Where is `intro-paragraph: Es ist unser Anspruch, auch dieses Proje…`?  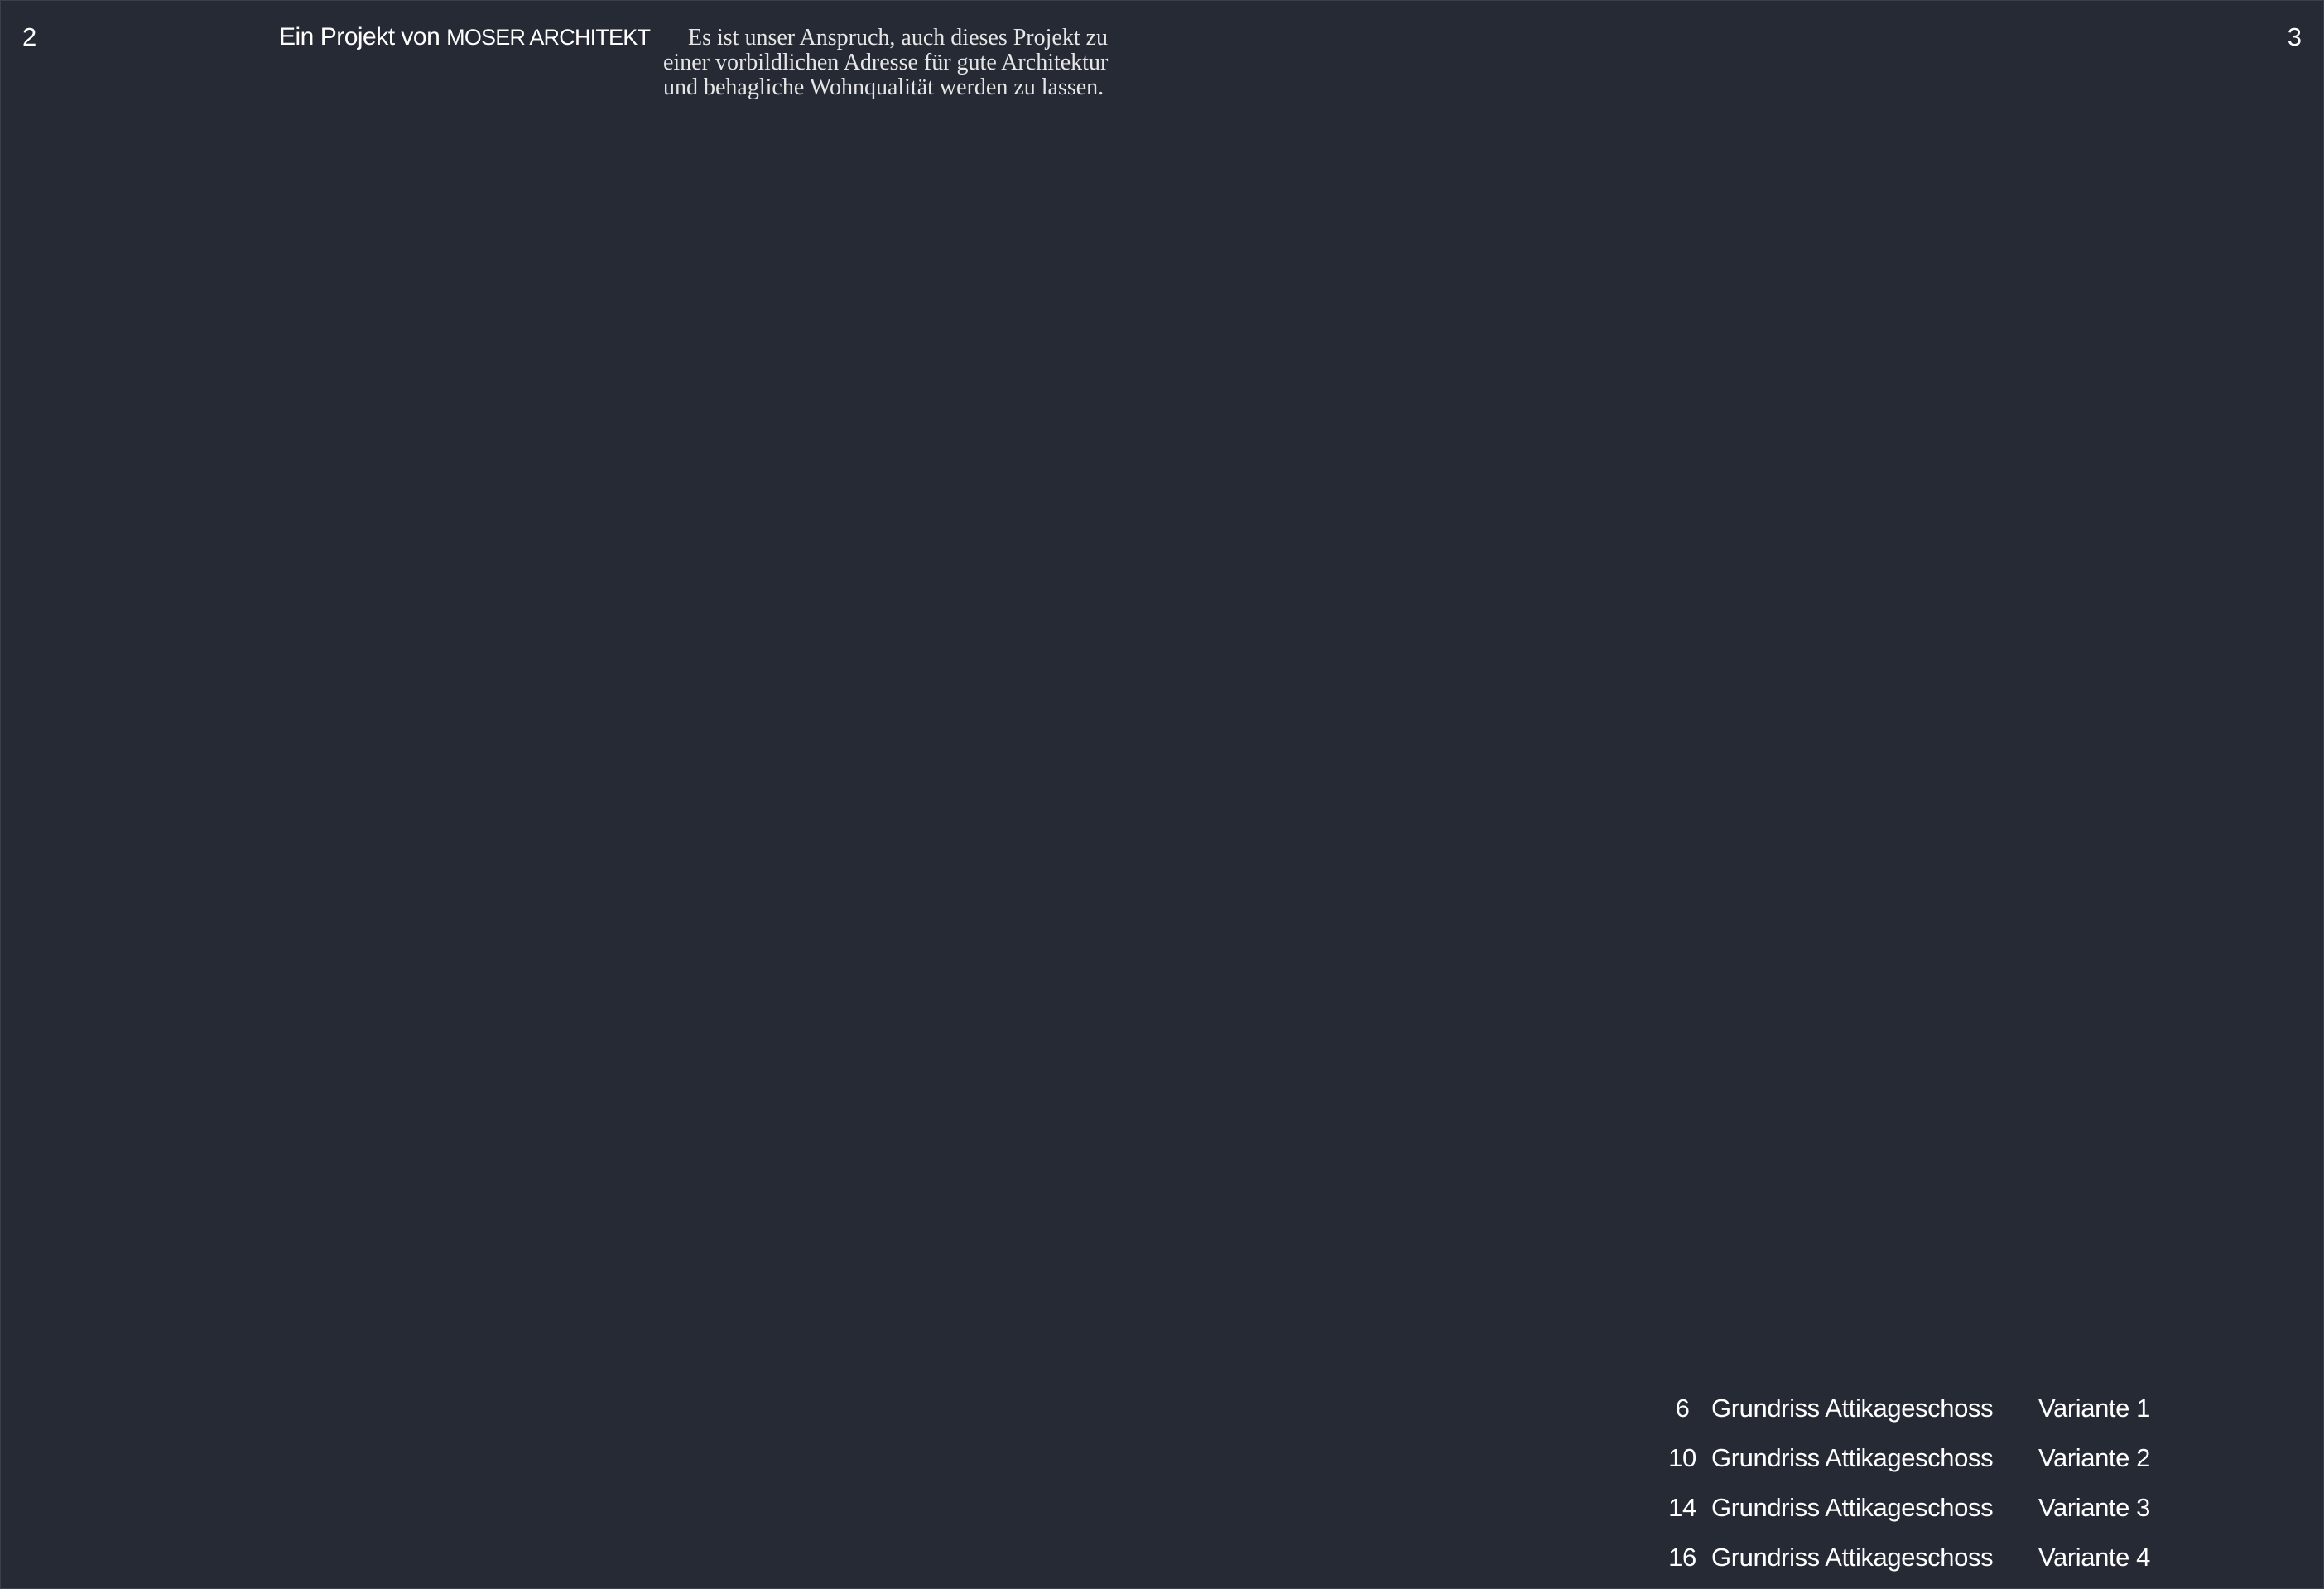
intro-paragraph: Es ist unser Anspruch, auch dieses Proje… is located at coordinates (886, 62).